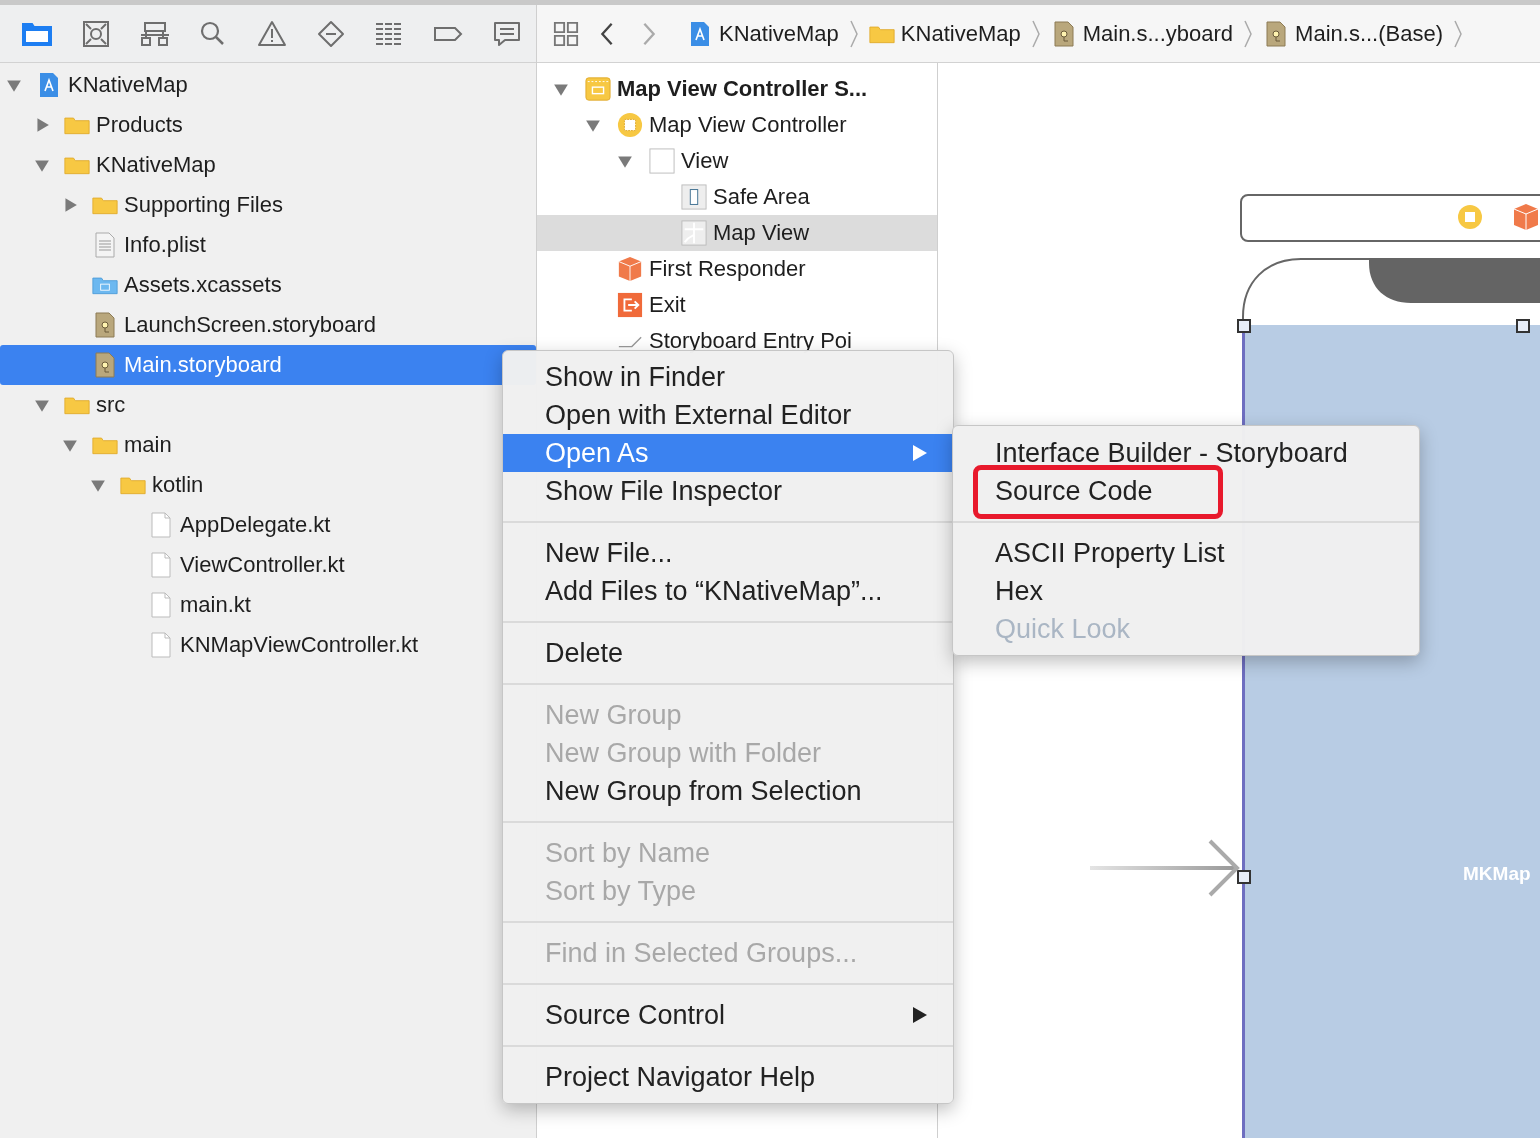 The width and height of the screenshot is (1540, 1138). Describe the element at coordinates (268, 205) in the screenshot. I see `file-tree-item: Supporting Files` at that location.